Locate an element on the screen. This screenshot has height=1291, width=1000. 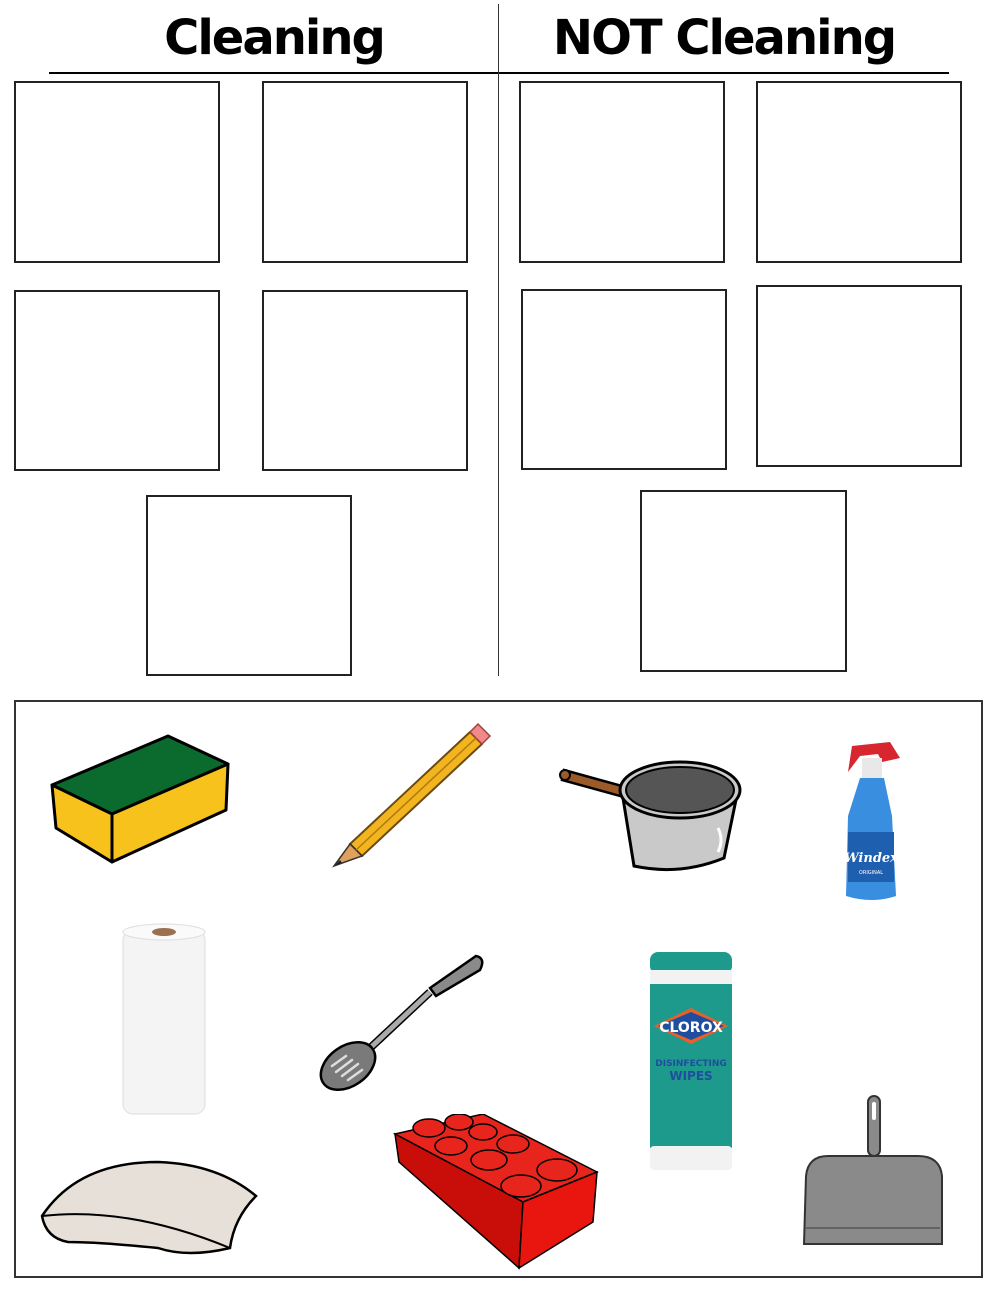
draggable-item-pencil is located at coordinates (411, 794).